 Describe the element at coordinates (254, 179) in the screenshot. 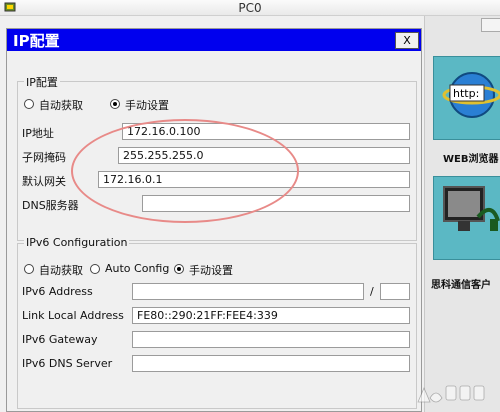

I see `default-gateway-field: 172.16.0.1` at that location.